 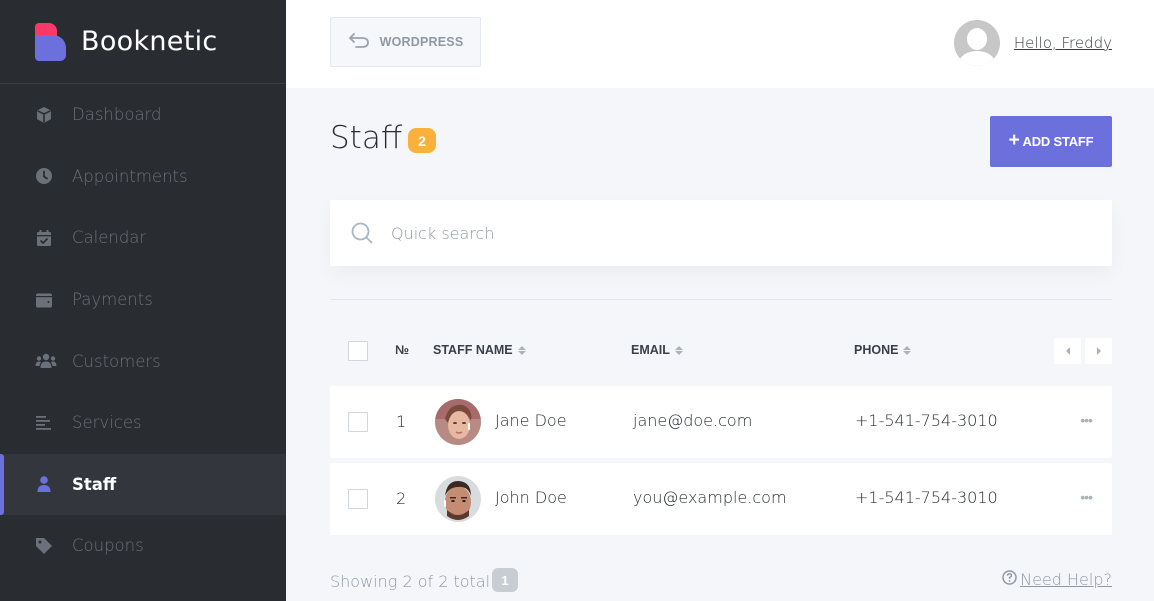 I want to click on add-staff-button: + ADD STAFF, so click(x=1051, y=141).